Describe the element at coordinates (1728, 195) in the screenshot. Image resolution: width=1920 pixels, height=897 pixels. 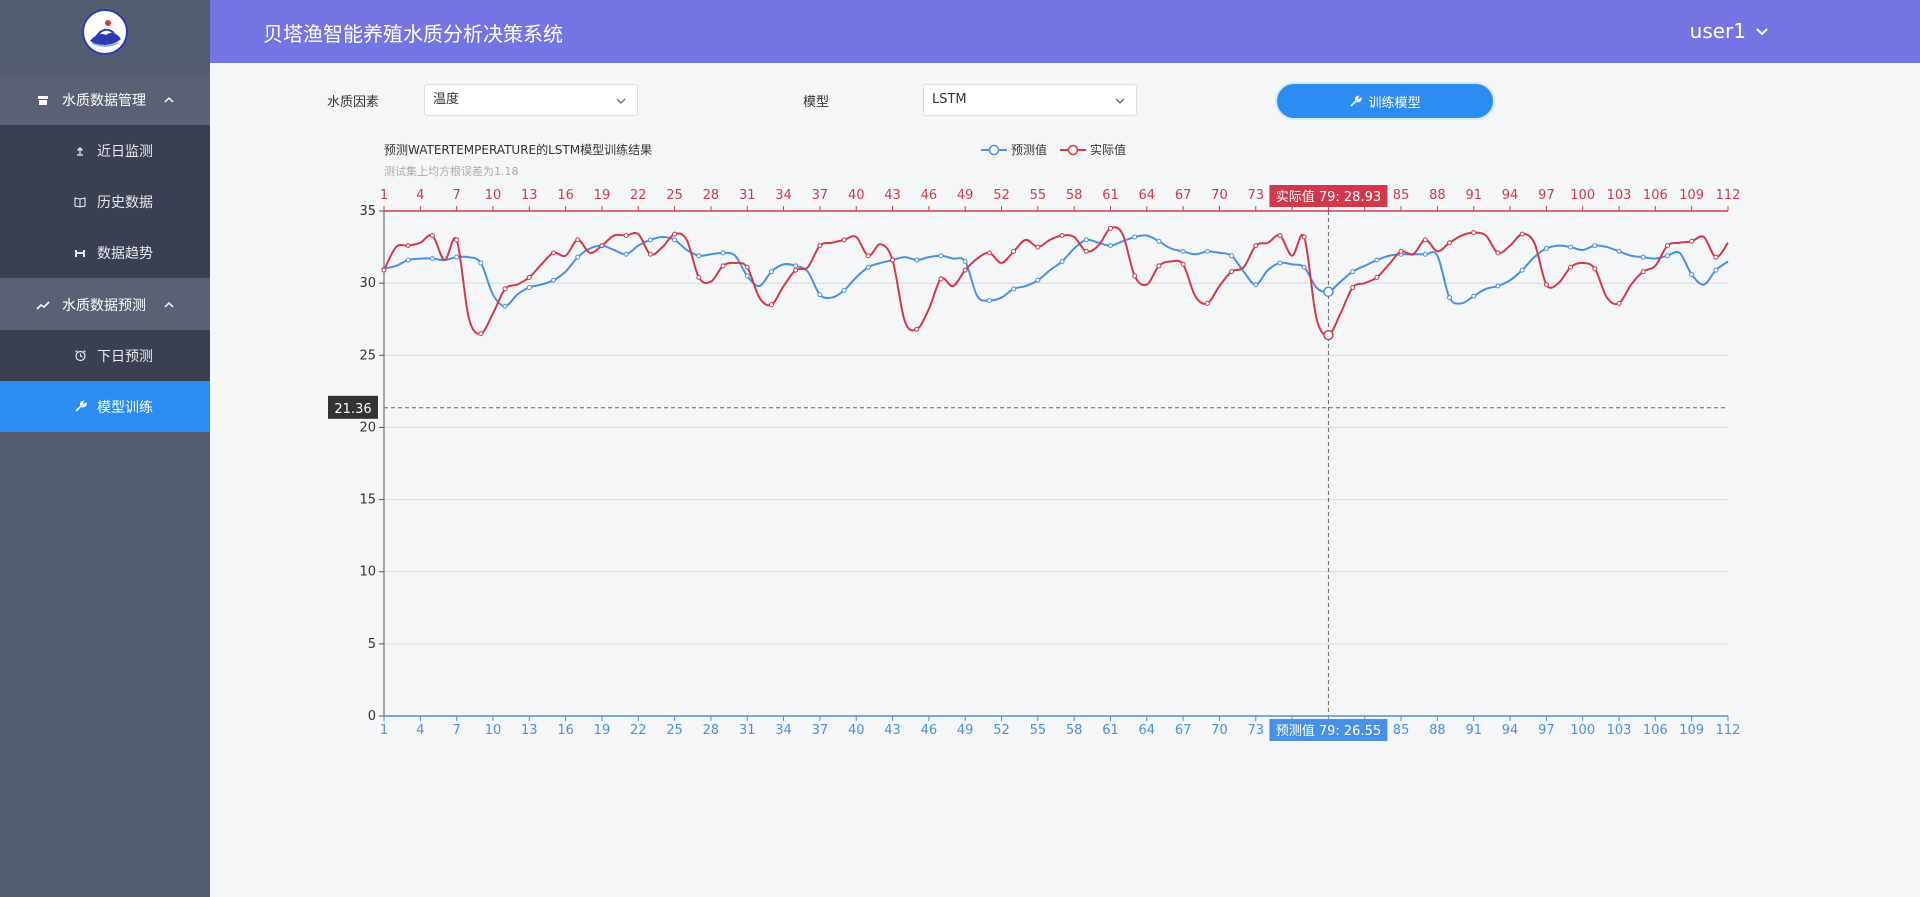
I see `x-tick-label-top: 112` at that location.